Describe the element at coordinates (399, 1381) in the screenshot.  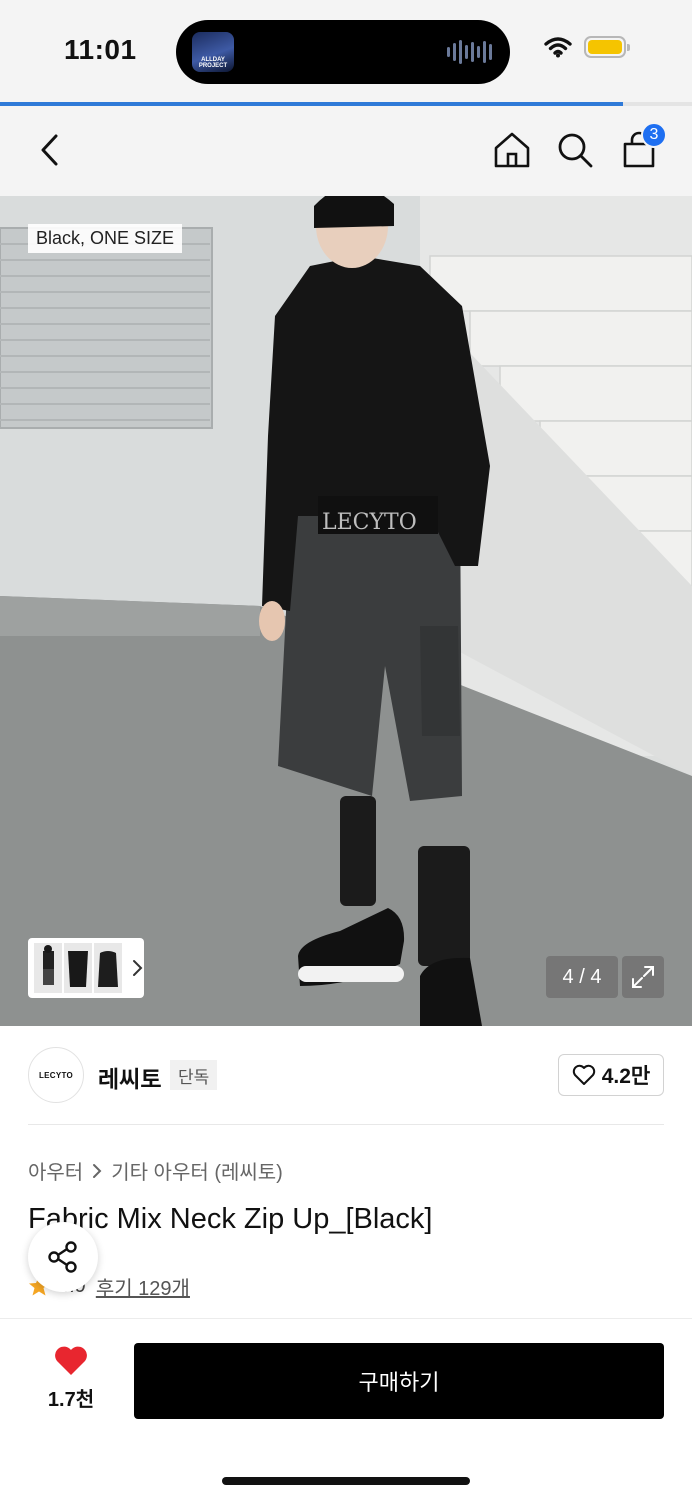
I see `buy-button: 구매하기` at that location.